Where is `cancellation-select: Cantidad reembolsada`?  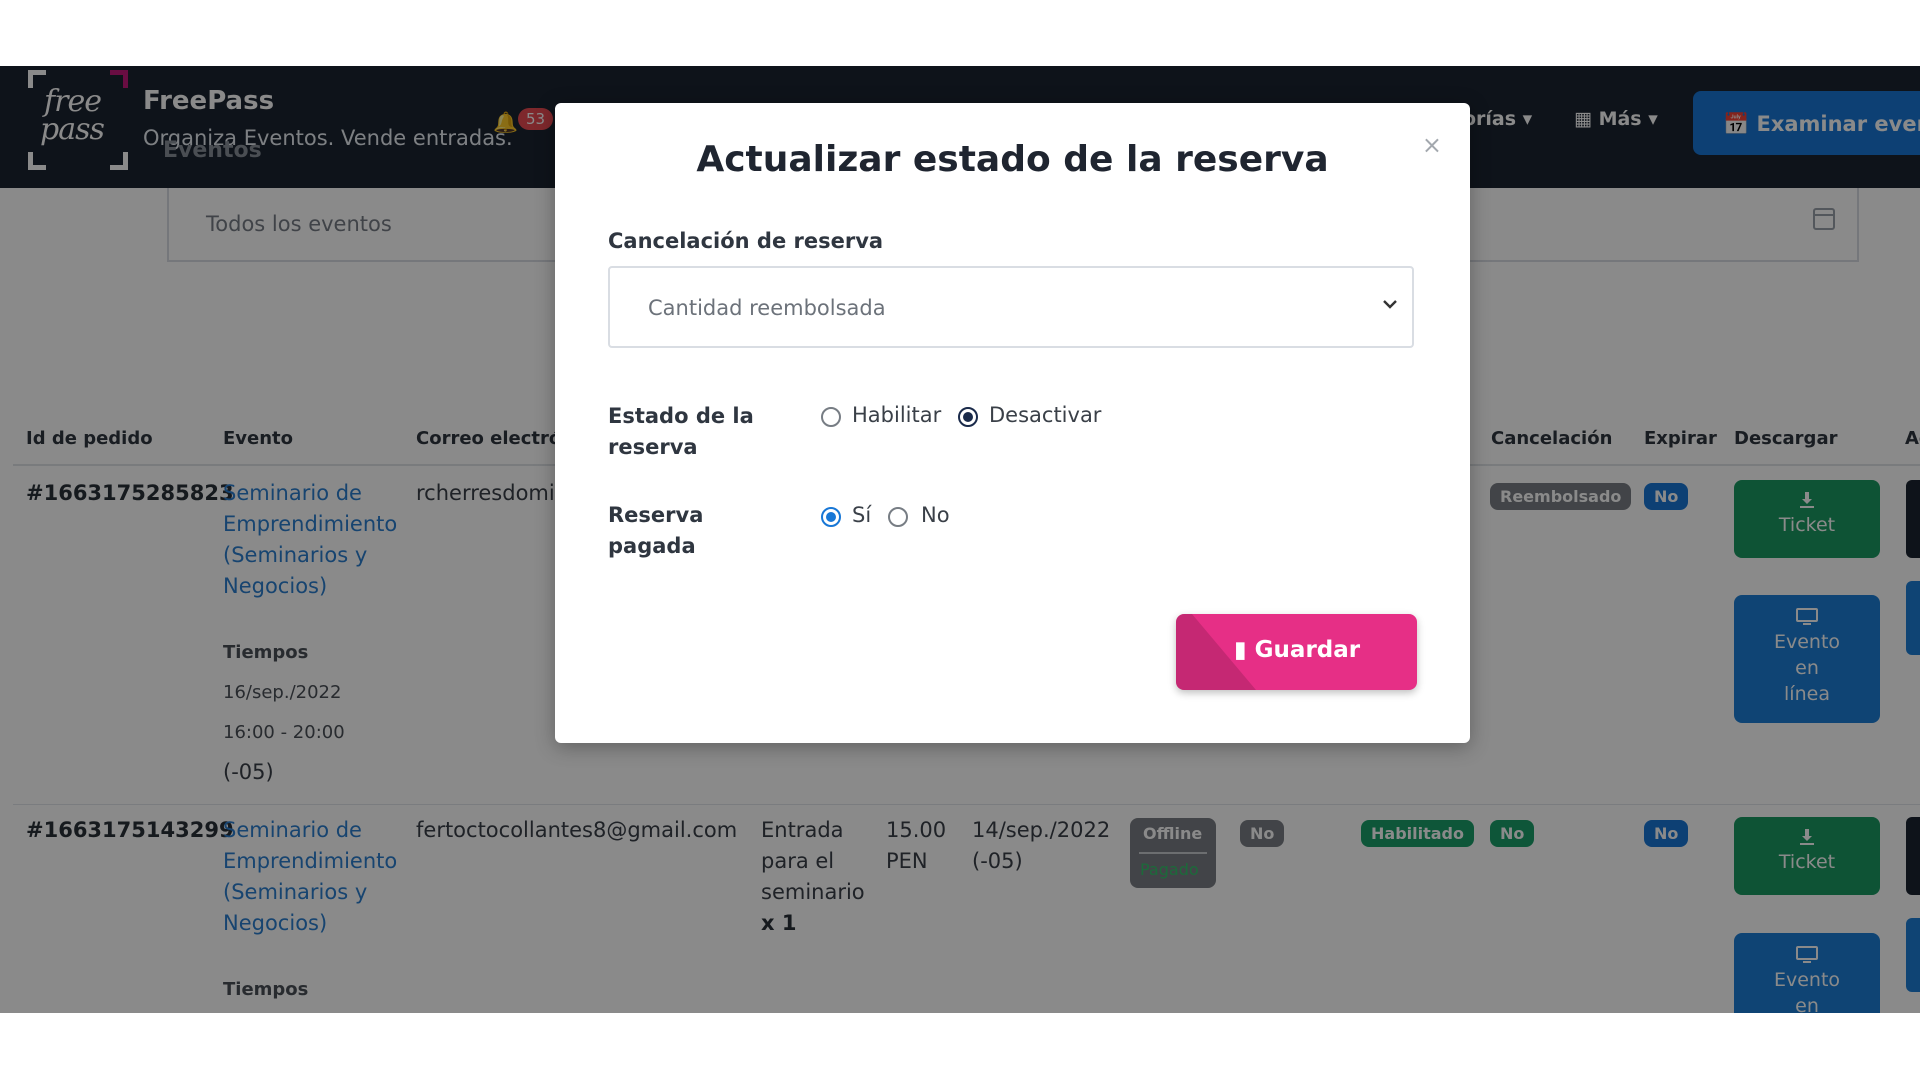 cancellation-select: Cantidad reembolsada is located at coordinates (1011, 307).